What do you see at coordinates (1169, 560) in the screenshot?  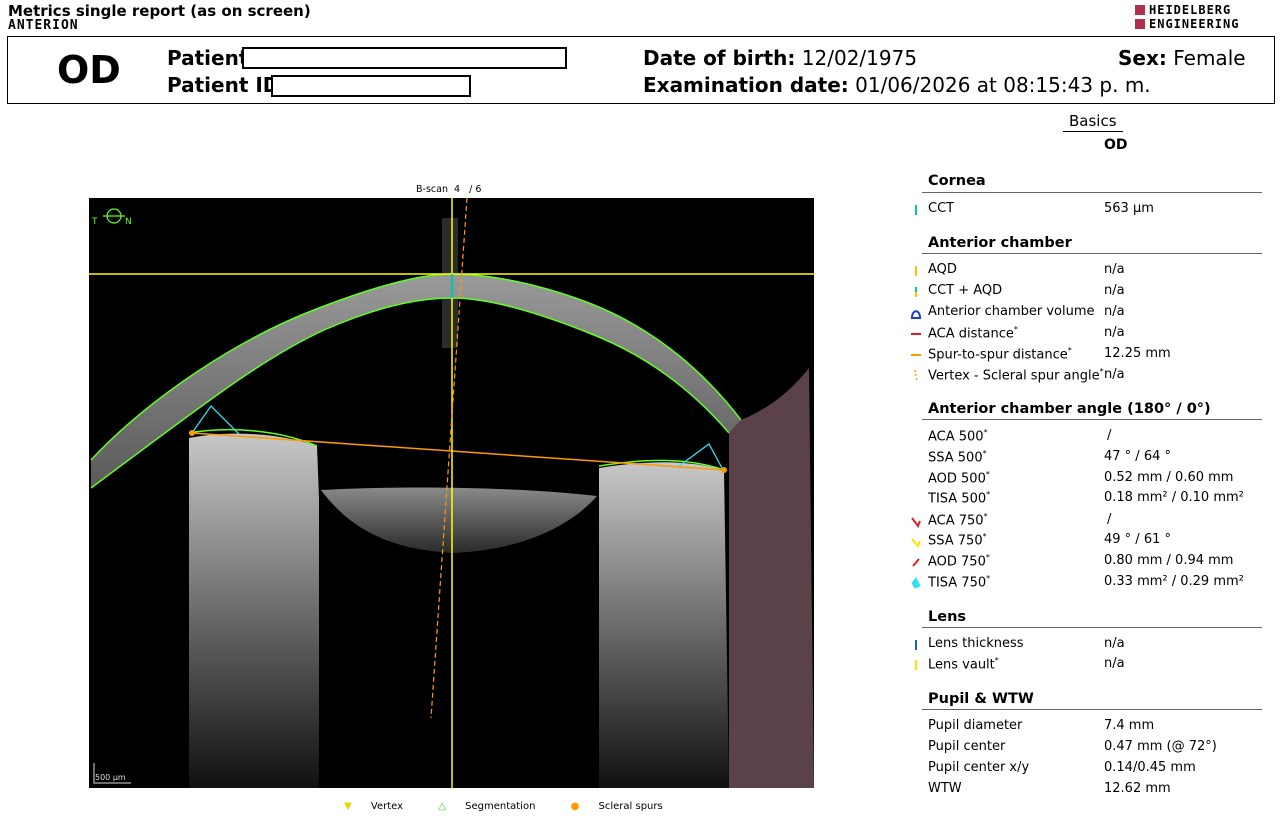 I see `aod750-value: 0.80 mm / 0.94 mm` at bounding box center [1169, 560].